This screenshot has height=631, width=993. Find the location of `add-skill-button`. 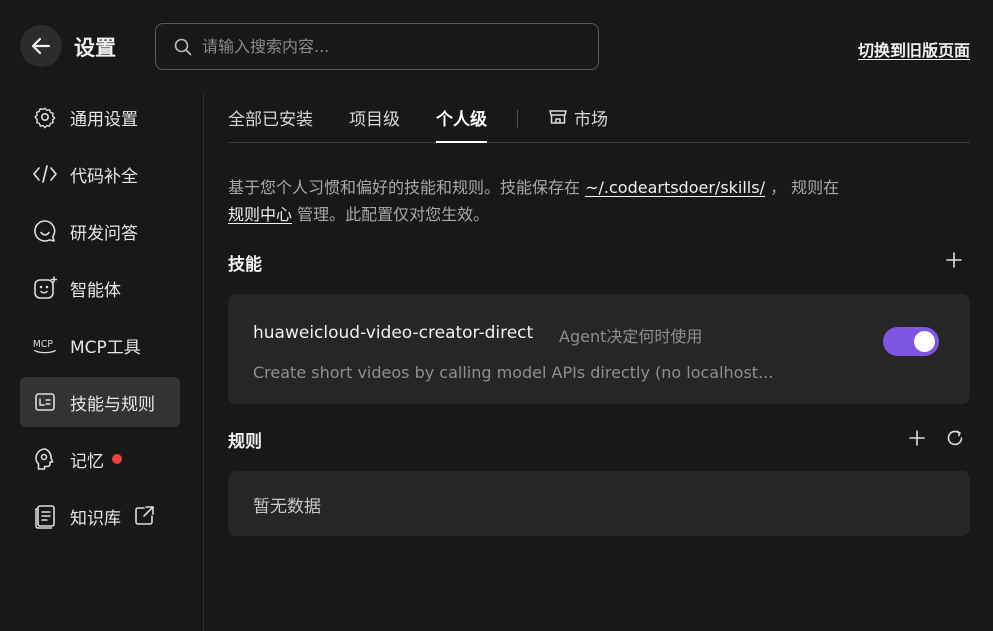

add-skill-button is located at coordinates (954, 260).